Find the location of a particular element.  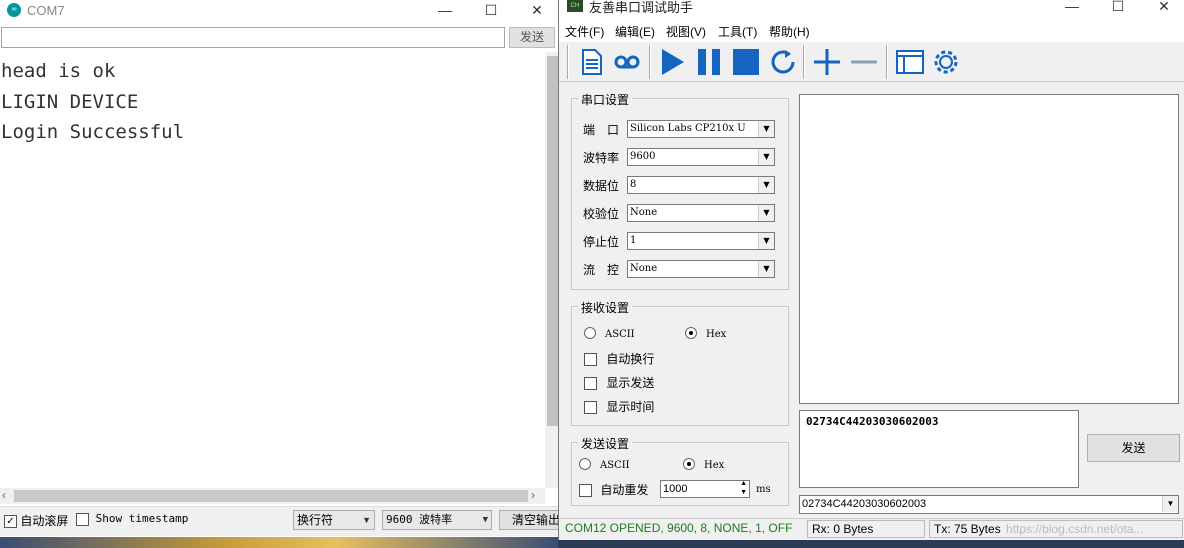

timestamp-checkbox: Show timestamp is located at coordinates (132, 519).